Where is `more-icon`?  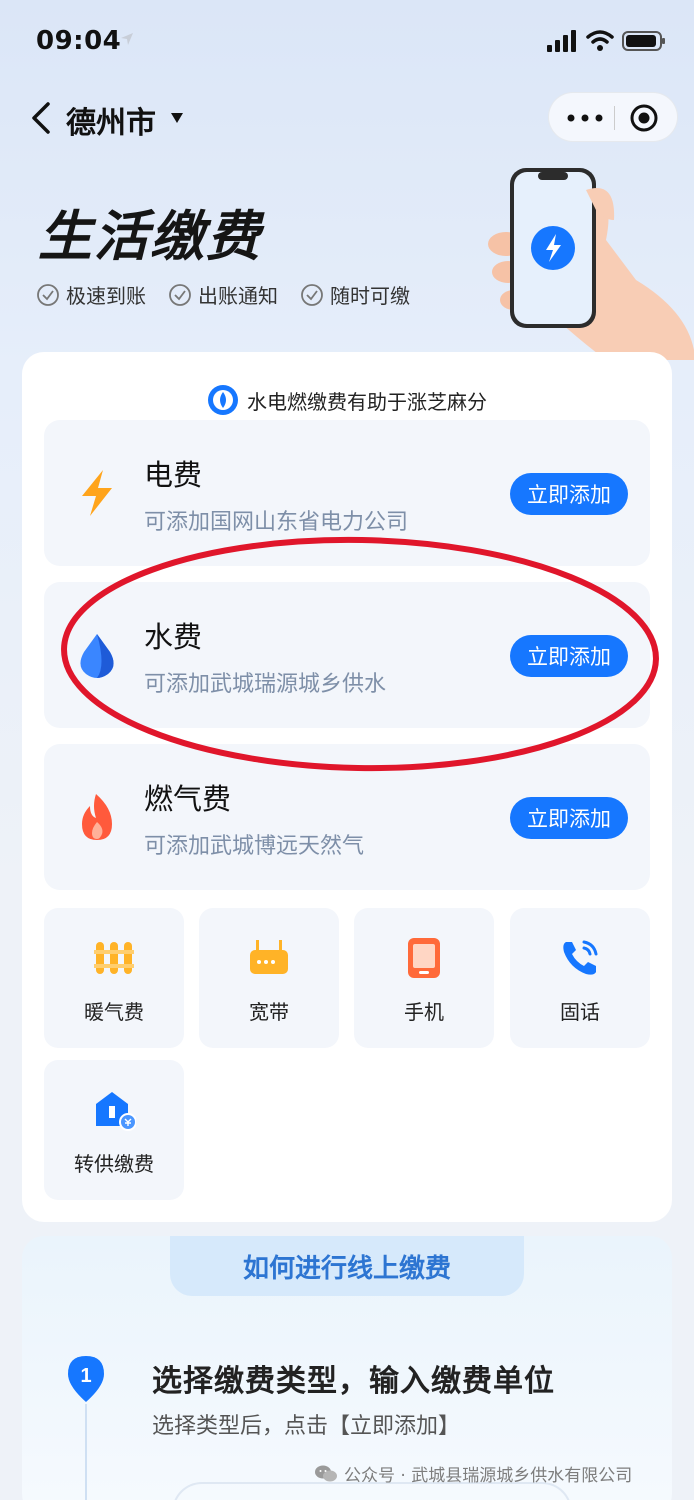
more-icon is located at coordinates (585, 118).